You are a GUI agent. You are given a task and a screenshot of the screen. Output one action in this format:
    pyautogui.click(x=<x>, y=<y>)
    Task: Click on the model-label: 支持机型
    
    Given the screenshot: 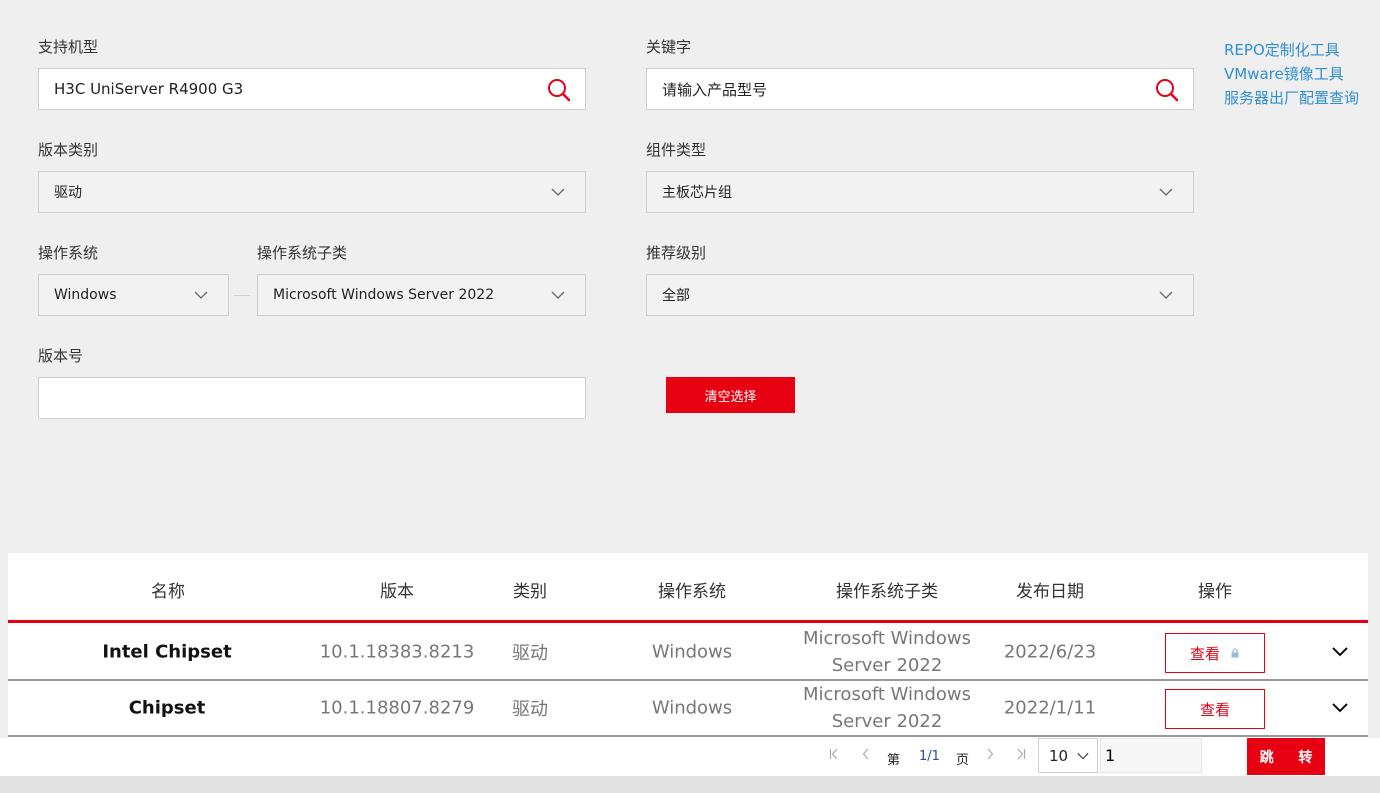 What is the action you would take?
    pyautogui.click(x=68, y=47)
    